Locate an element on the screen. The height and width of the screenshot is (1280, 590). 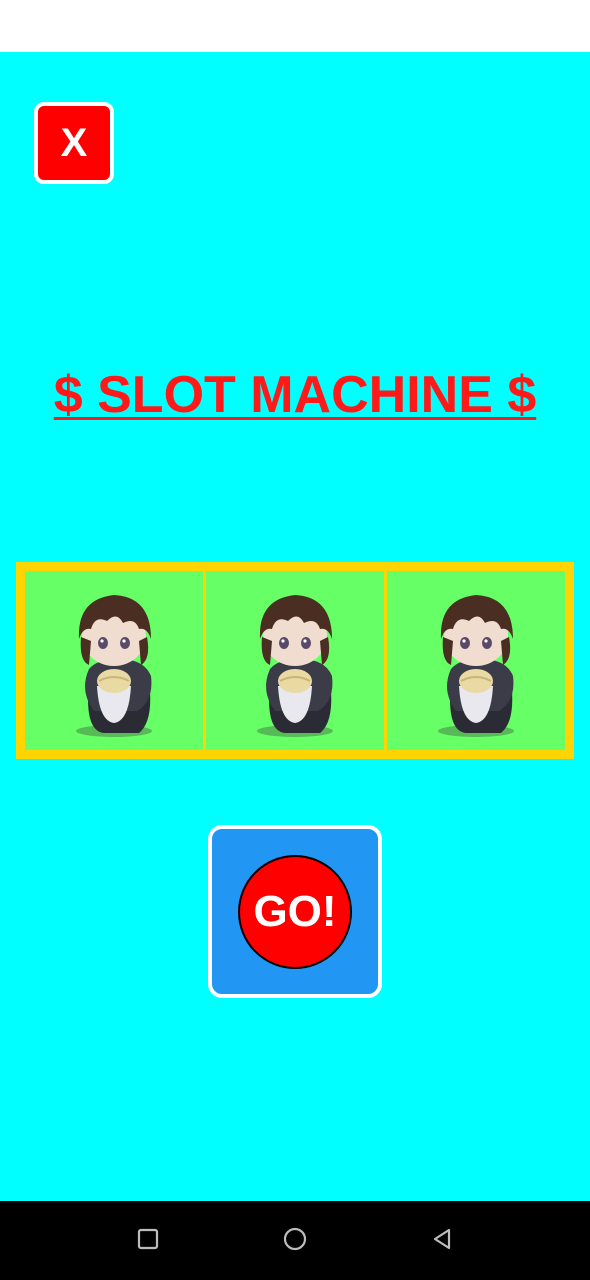
back-button is located at coordinates (442, 1241).